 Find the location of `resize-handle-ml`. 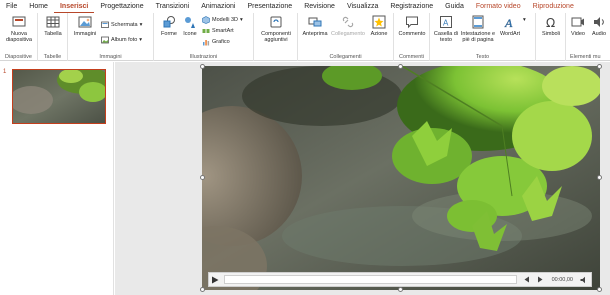

resize-handle-ml is located at coordinates (202, 177).